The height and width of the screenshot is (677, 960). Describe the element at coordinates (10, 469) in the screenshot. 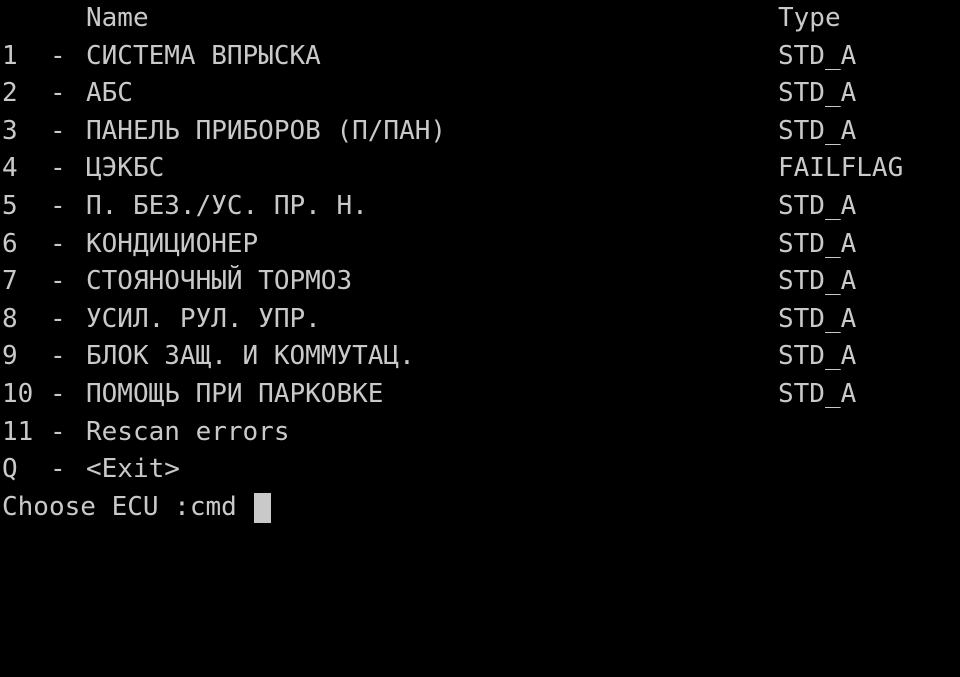

I see `menu-row-index: Q` at that location.